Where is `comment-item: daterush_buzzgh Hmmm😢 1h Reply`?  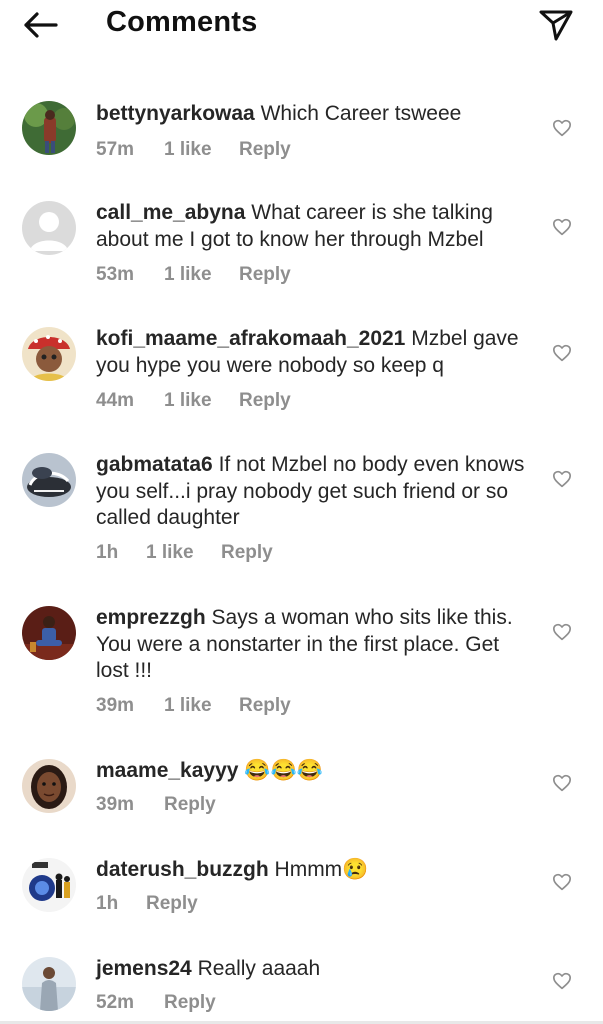 comment-item: daterush_buzzgh Hmmm😢 1h Reply is located at coordinates (301, 893).